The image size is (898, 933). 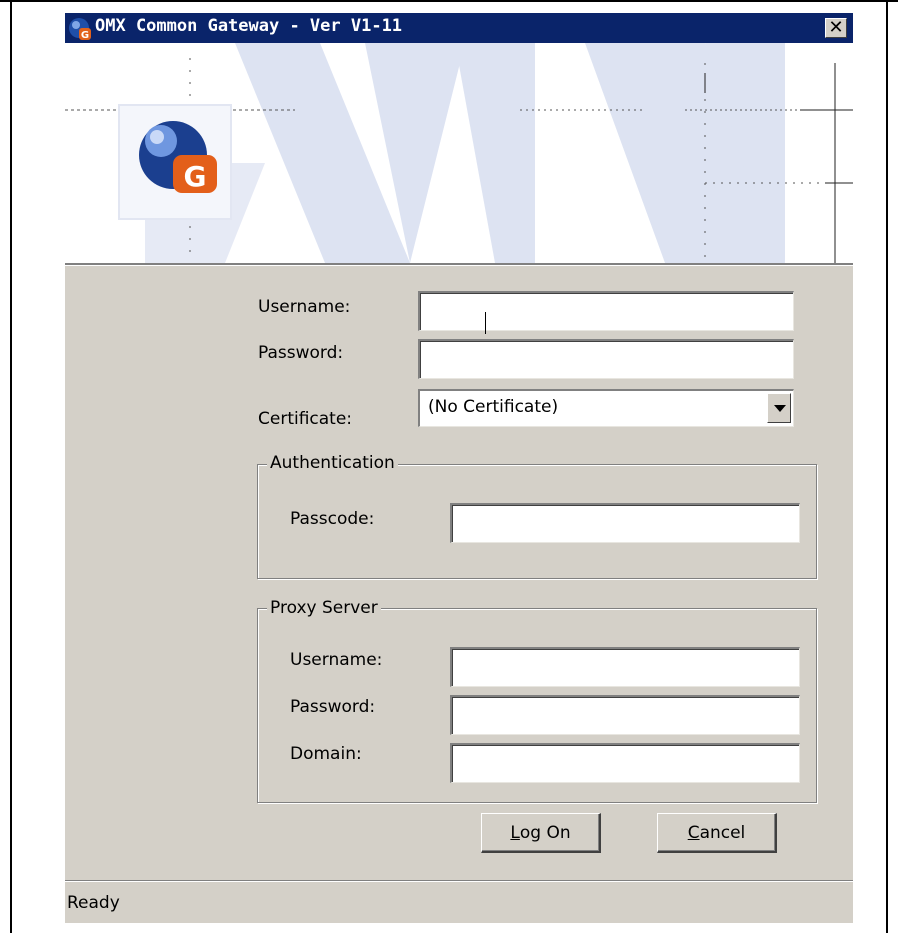 What do you see at coordinates (606, 311) in the screenshot?
I see `username-input` at bounding box center [606, 311].